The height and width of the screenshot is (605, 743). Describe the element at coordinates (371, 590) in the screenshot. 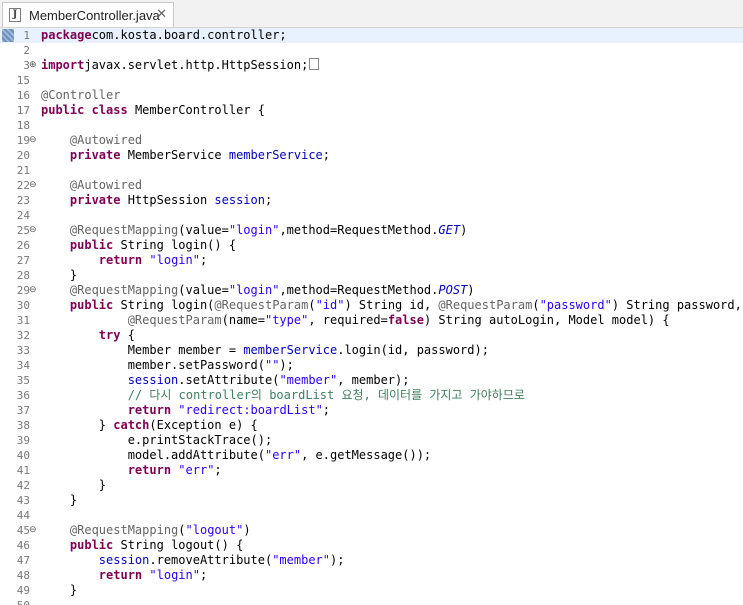

I see `code-line: 49 }` at that location.